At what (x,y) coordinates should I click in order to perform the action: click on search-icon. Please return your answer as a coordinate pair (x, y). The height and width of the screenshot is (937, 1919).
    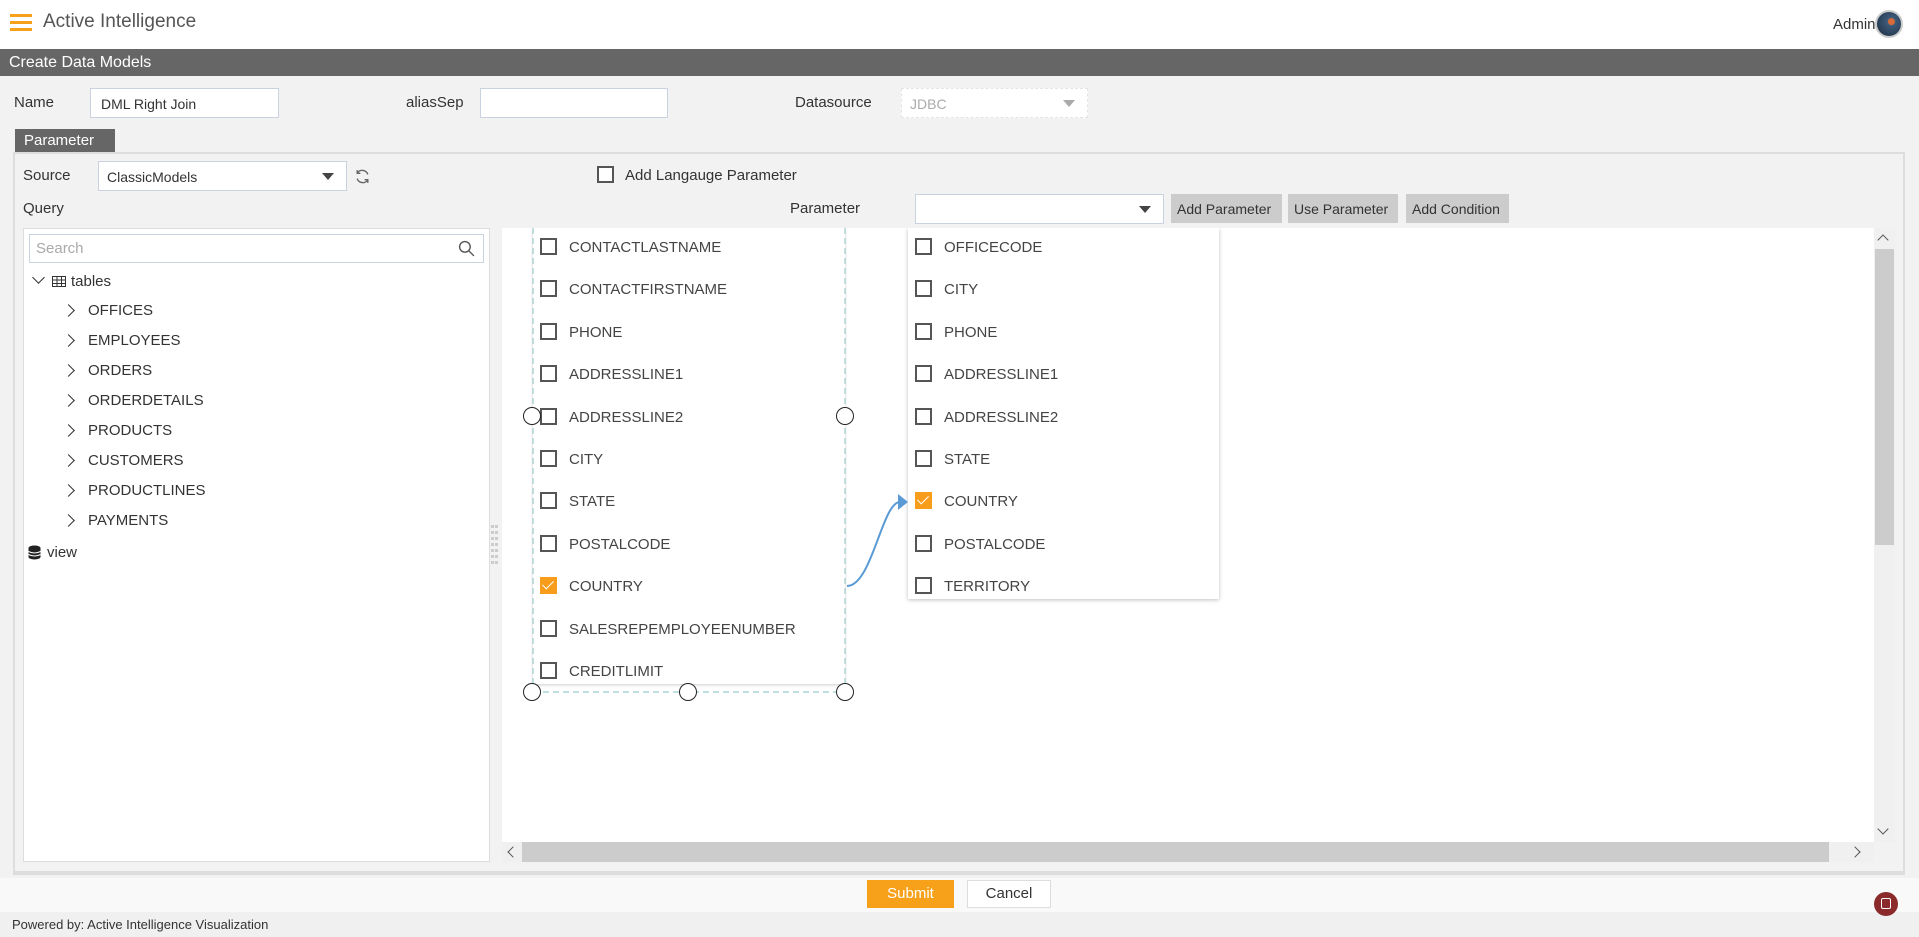
    Looking at the image, I should click on (466, 248).